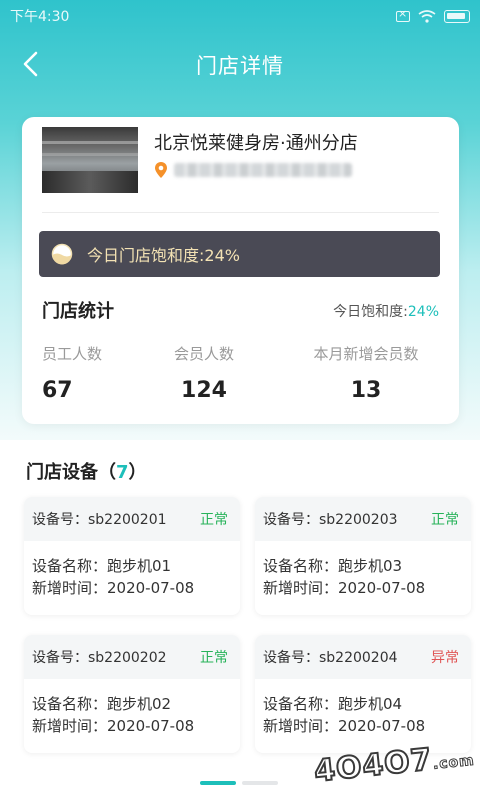 The image size is (480, 800). Describe the element at coordinates (62, 472) in the screenshot. I see `equipment-title-text: 门店设备` at that location.